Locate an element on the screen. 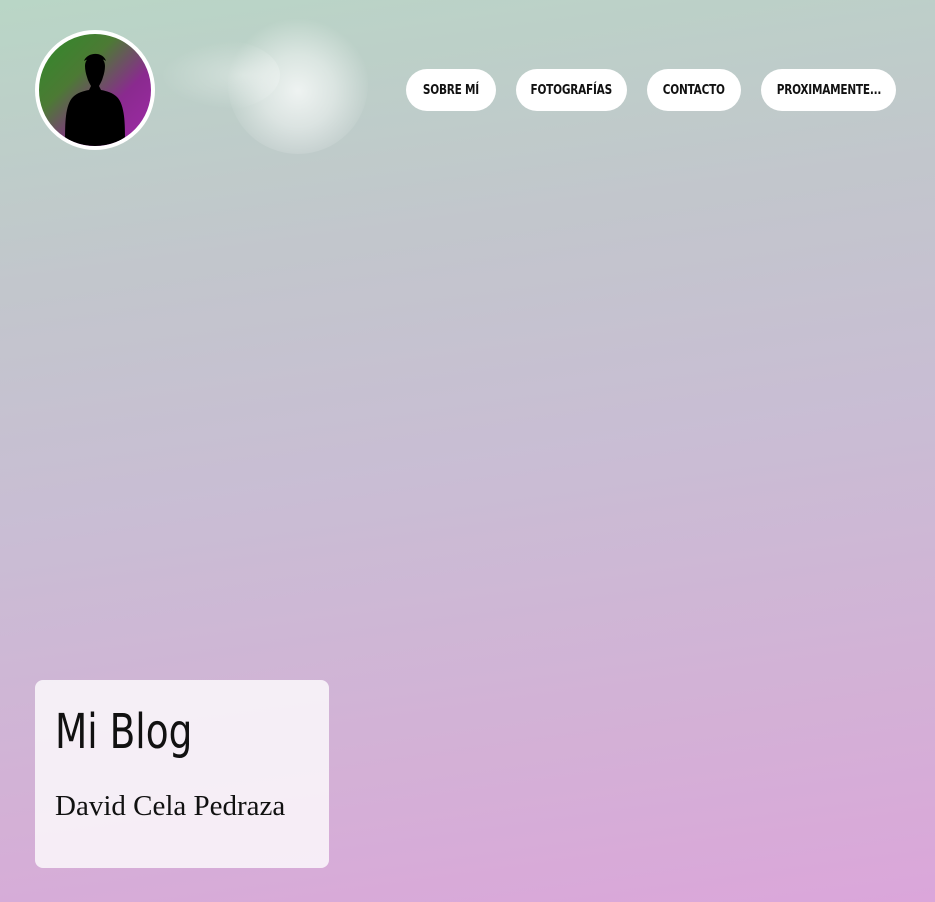 The image size is (935, 902). nav-contacto-label: CONTACTO is located at coordinates (693, 90).